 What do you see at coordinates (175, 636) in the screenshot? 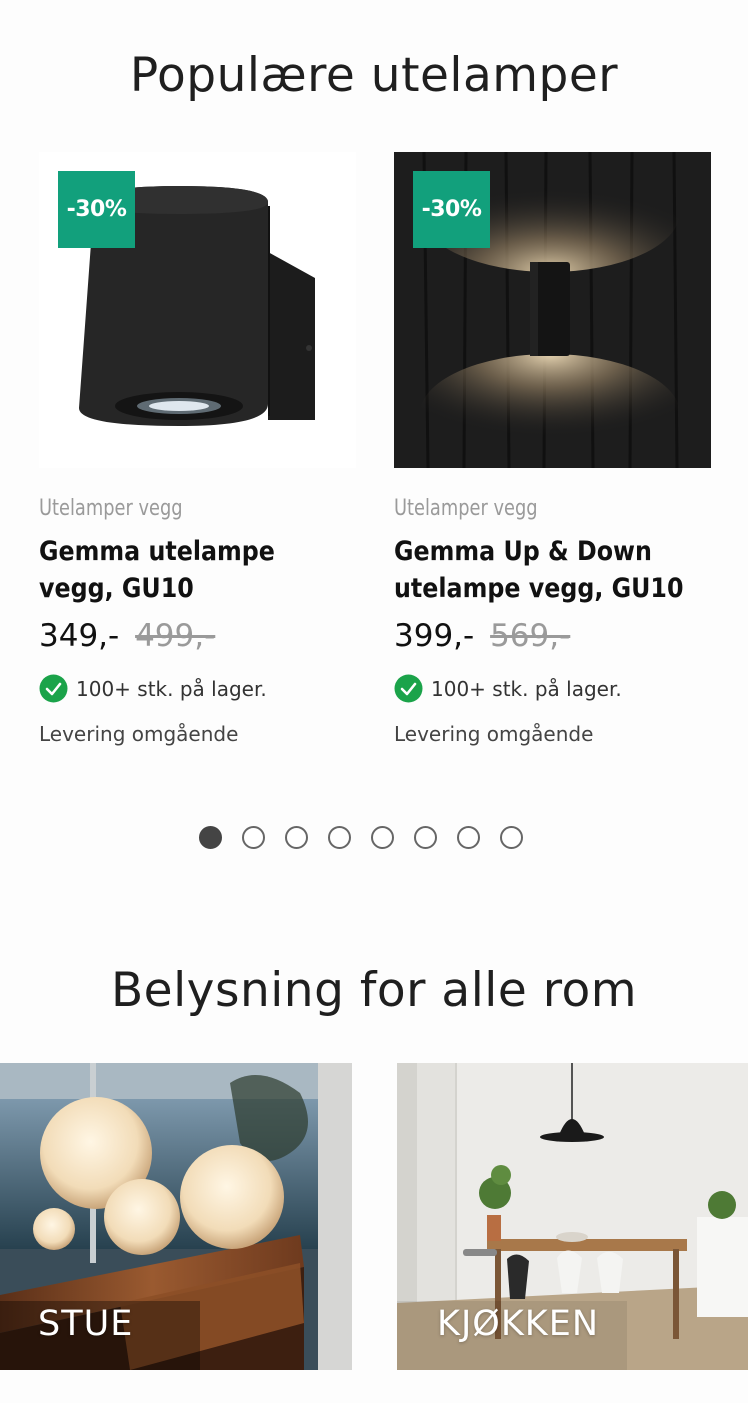
I see `original-price: 499,-` at bounding box center [175, 636].